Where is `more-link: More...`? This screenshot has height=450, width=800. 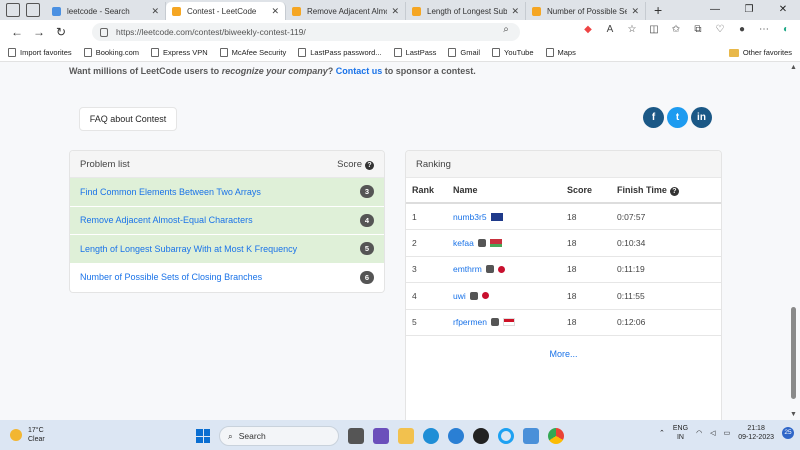 more-link: More... is located at coordinates (563, 354).